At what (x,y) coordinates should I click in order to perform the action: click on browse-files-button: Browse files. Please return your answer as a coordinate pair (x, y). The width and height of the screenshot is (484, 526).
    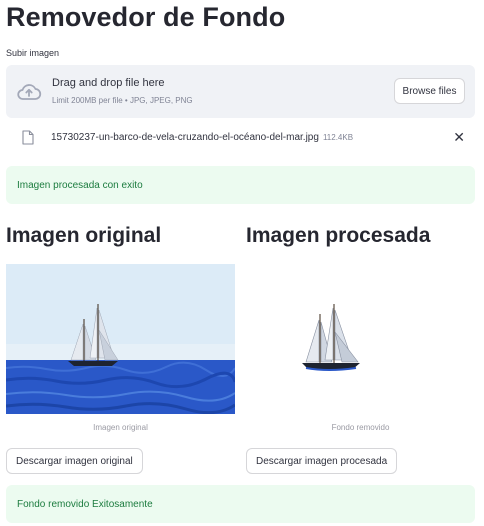
    Looking at the image, I should click on (429, 91).